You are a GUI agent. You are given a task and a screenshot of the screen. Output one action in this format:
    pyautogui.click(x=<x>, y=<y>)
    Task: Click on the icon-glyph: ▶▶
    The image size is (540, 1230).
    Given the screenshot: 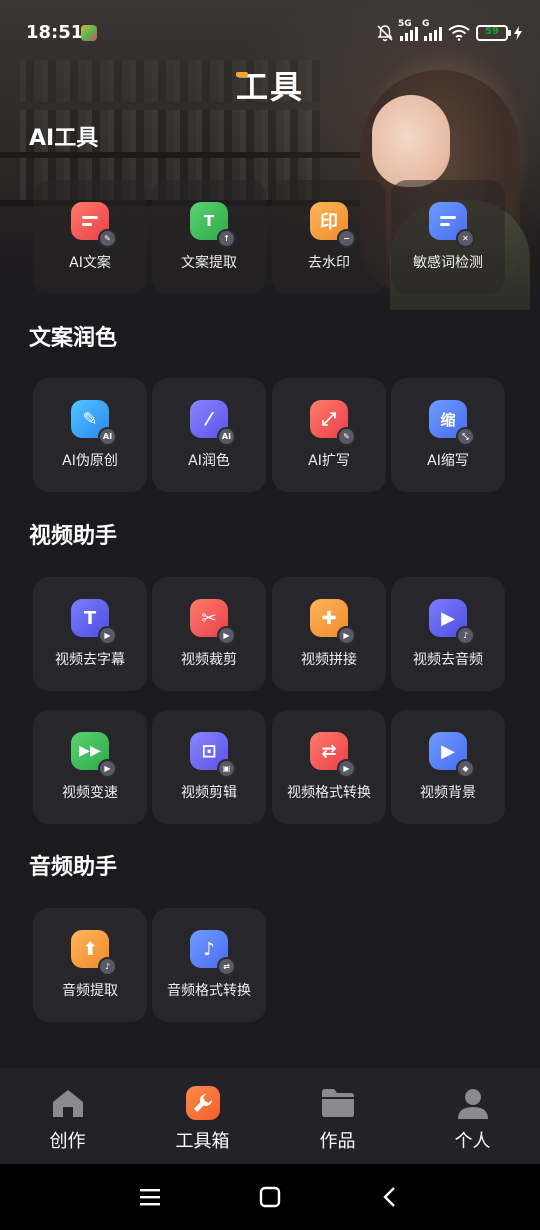 What is the action you would take?
    pyautogui.click(x=90, y=751)
    